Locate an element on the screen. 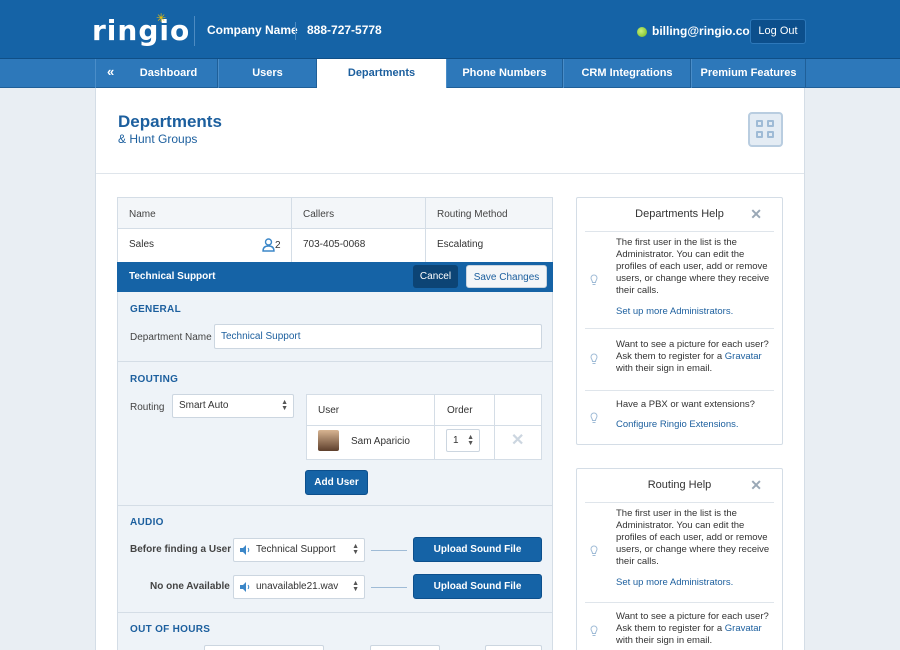 Image resolution: width=900 pixels, height=650 pixels. routing-select: Smart Auto ▲ ▼ is located at coordinates (233, 406).